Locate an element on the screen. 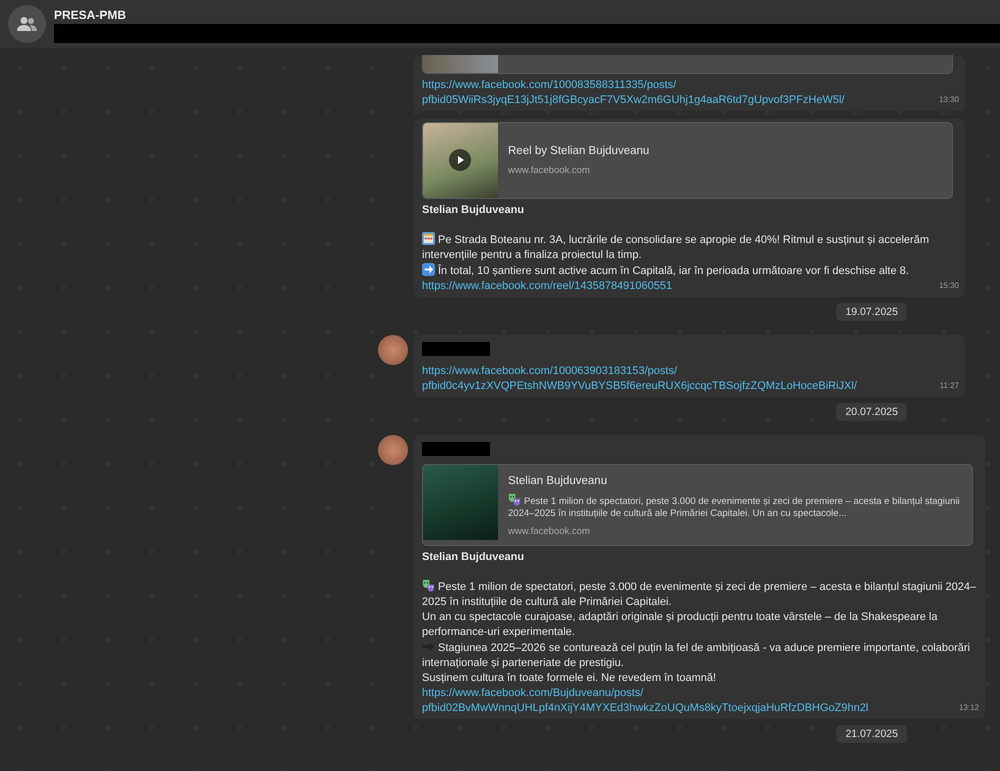 This screenshot has width=1000, height=771. date-chip: 21.07.2025 is located at coordinates (871, 734).